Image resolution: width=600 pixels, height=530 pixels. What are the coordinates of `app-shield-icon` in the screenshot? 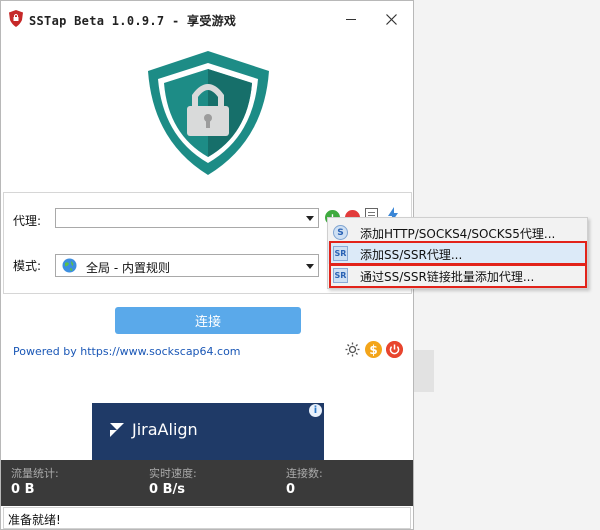 It's located at (16, 18).